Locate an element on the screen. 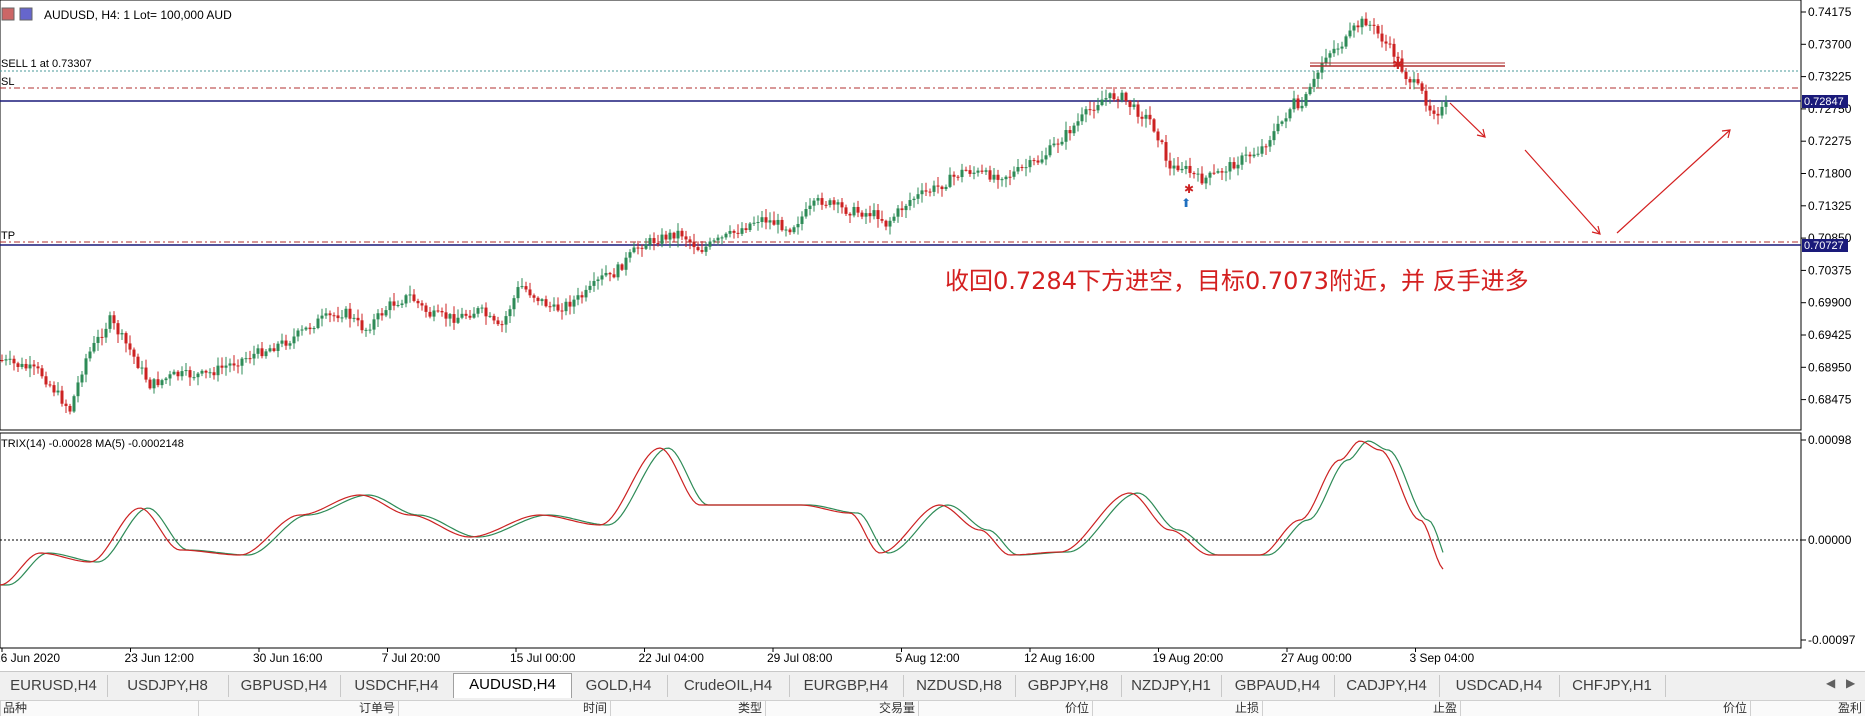 The width and height of the screenshot is (1865, 716). tab-usdcad-h4: USDCAD,H4 is located at coordinates (1499, 686).